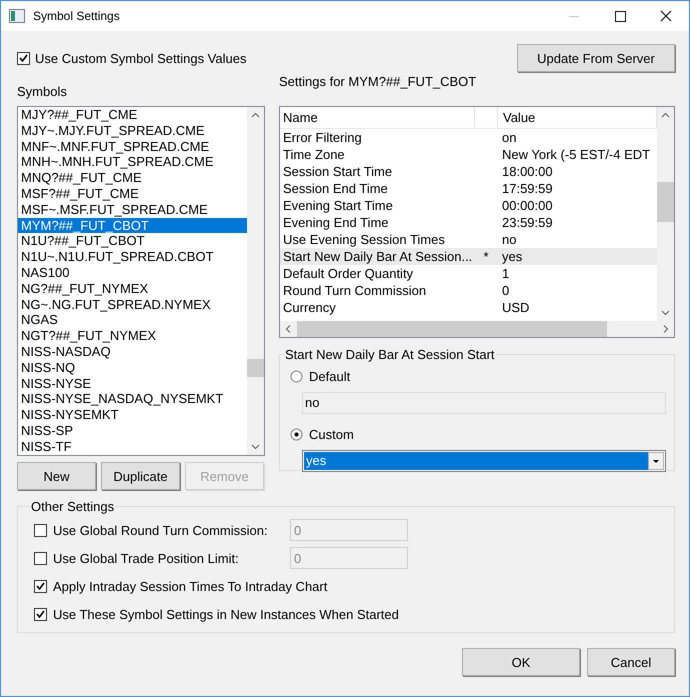 The width and height of the screenshot is (690, 697). Describe the element at coordinates (216, 614) in the screenshot. I see `setting-checkbox: Use These Symbol Settings in New Instances When Started` at that location.